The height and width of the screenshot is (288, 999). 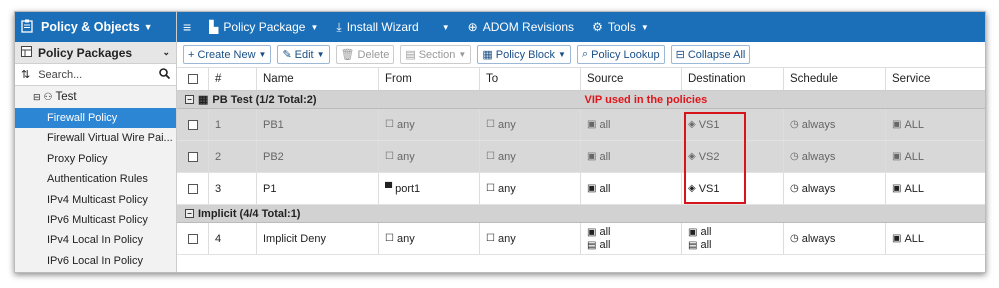 What do you see at coordinates (389, 188) in the screenshot?
I see `port-icon: ▀` at bounding box center [389, 188].